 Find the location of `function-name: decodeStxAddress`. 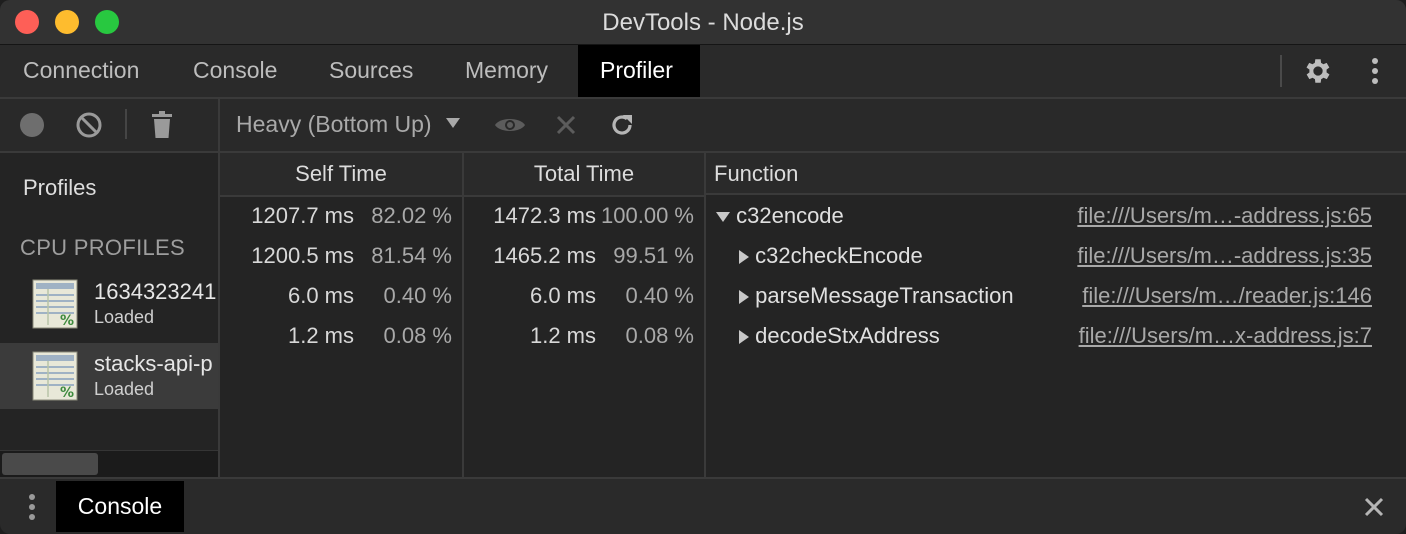

function-name: decodeStxAddress is located at coordinates (847, 335).